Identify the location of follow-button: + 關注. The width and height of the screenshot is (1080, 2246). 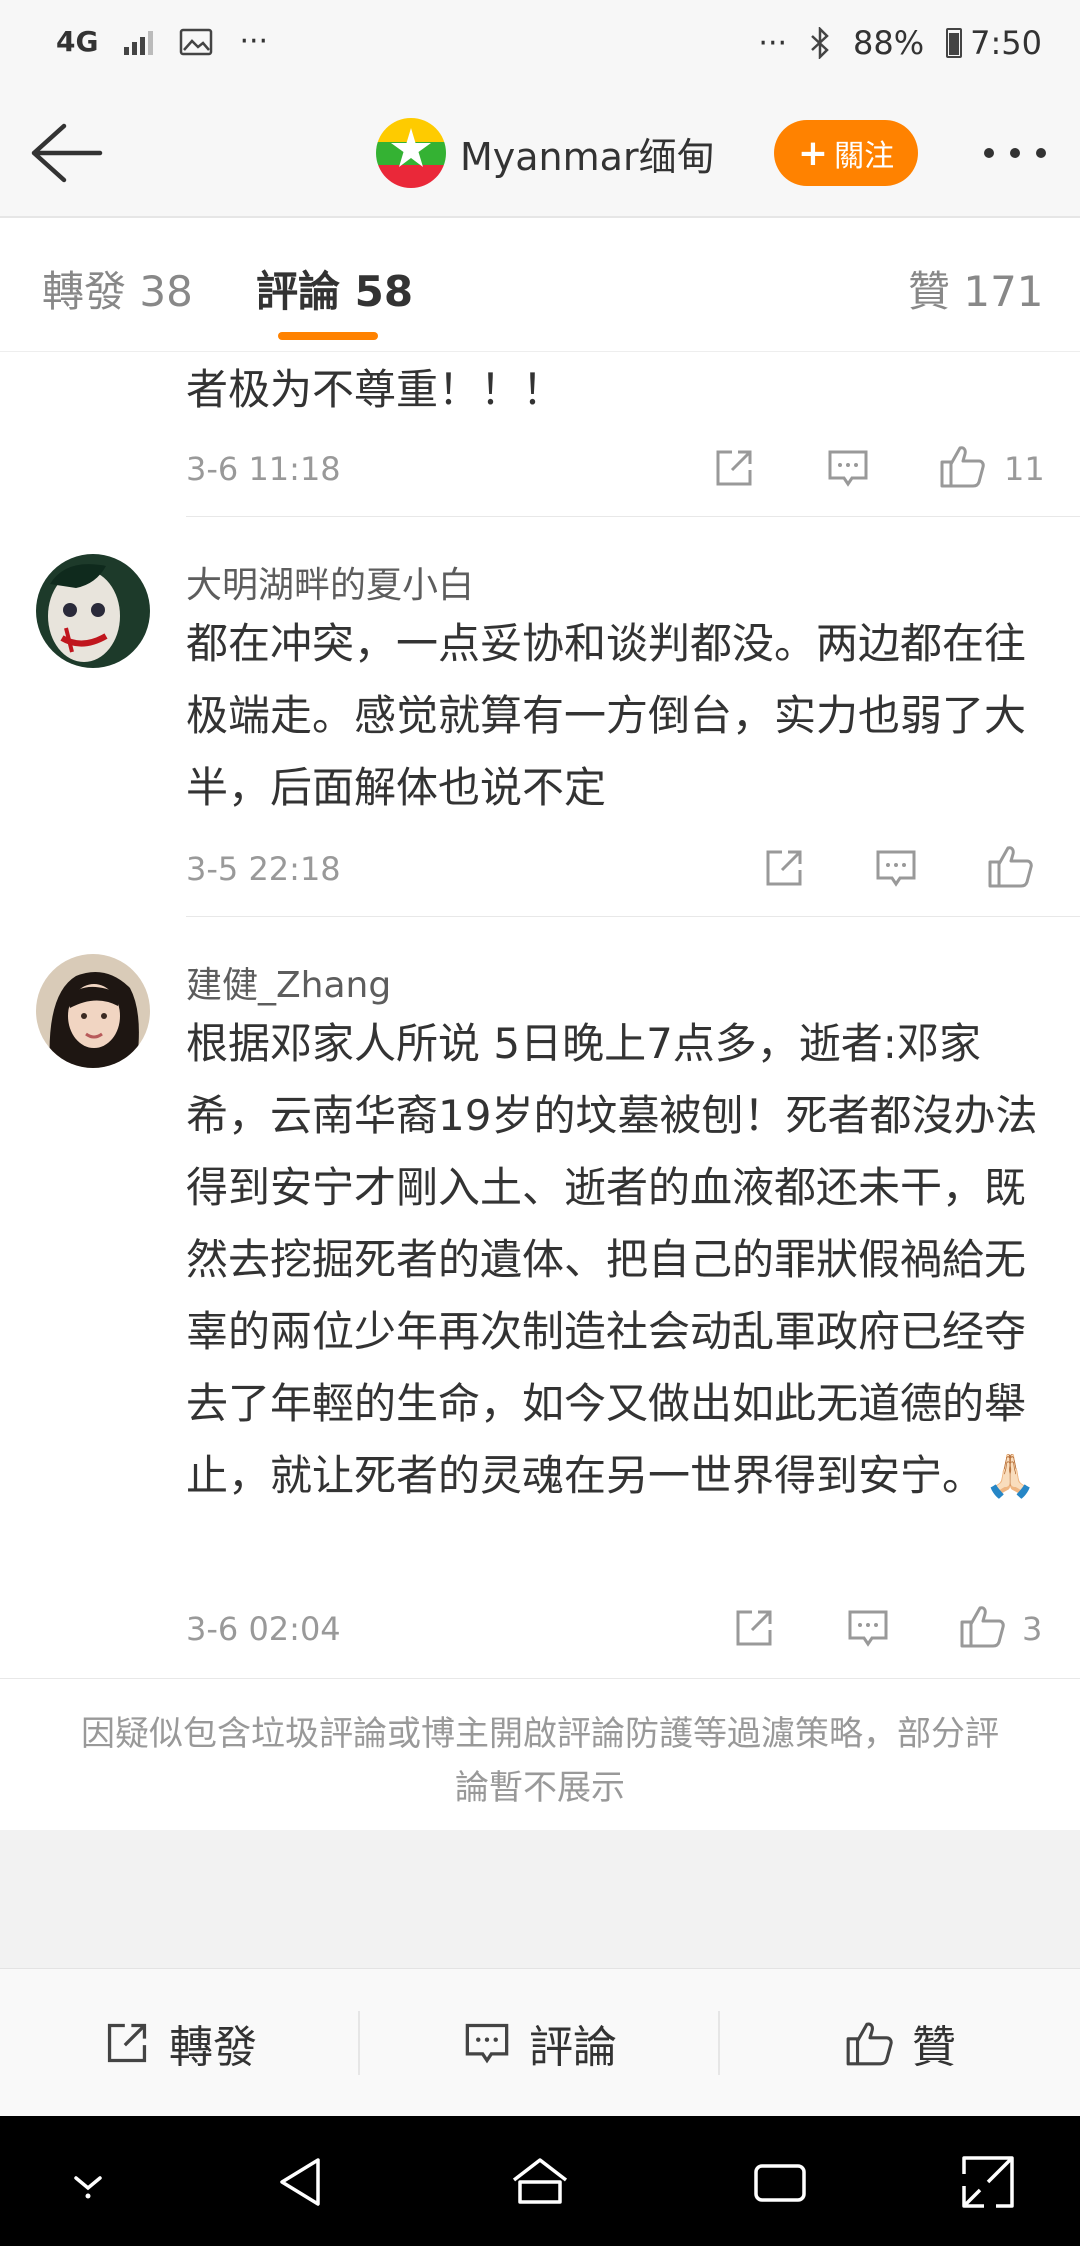
(846, 153).